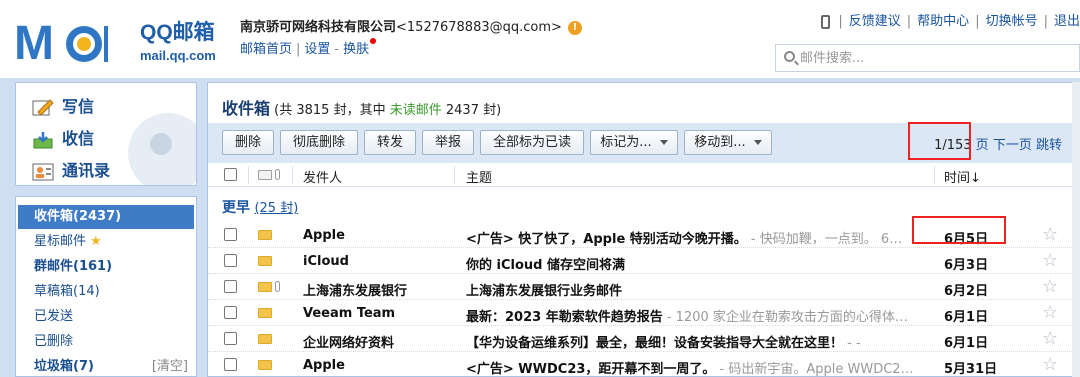  What do you see at coordinates (826, 21) in the screenshot?
I see `phone-icon` at bounding box center [826, 21].